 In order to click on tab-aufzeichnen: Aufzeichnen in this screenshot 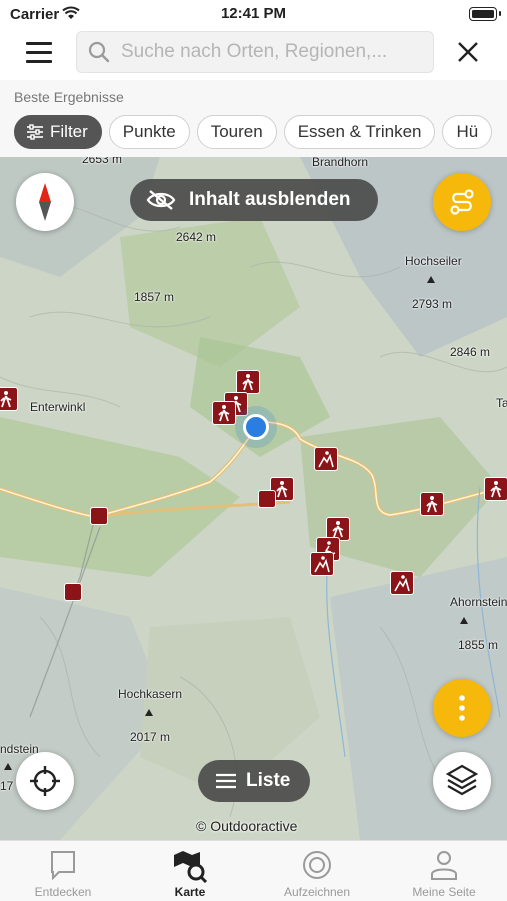, I will do `click(317, 871)`.